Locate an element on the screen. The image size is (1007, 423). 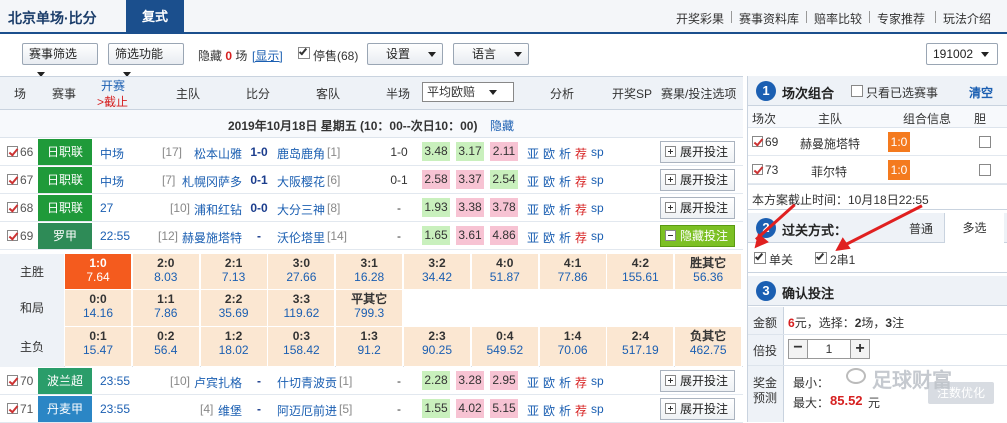
away-team: 大阪樱花 is located at coordinates (301, 181).